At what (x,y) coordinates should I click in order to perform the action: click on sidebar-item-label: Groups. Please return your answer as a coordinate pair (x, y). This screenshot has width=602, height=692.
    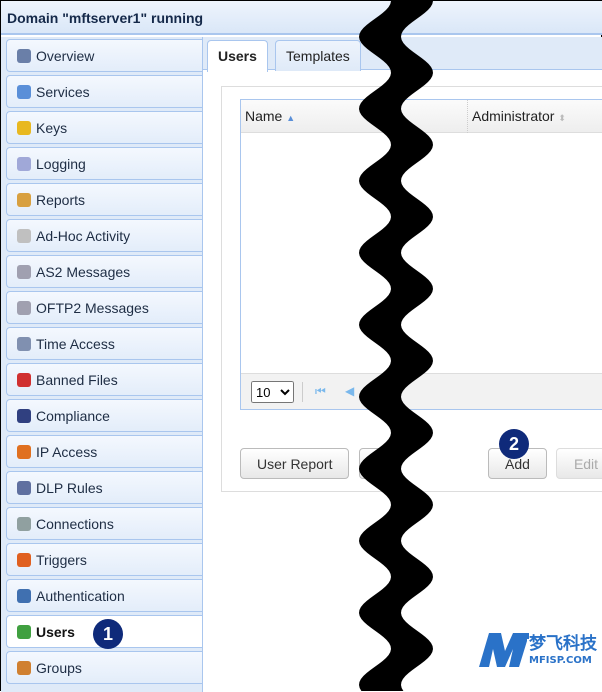
    Looking at the image, I should click on (59, 668).